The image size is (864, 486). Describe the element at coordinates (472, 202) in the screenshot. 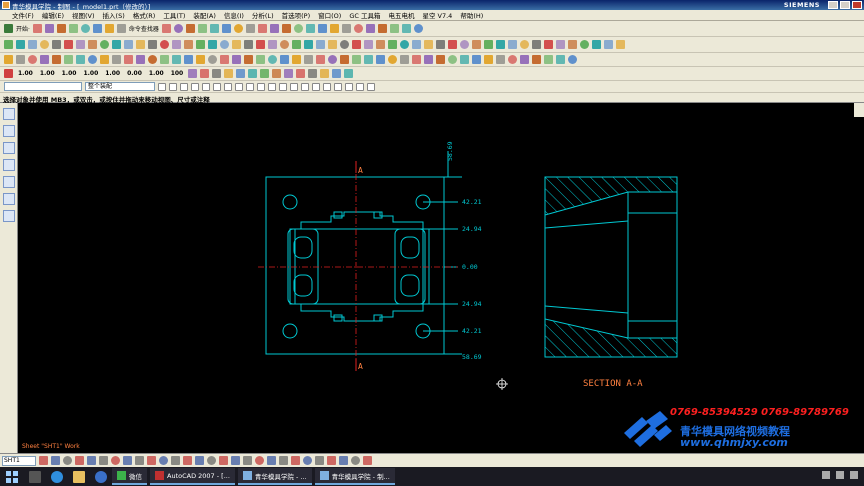

I see `dim-42-21-top: 42.21` at that location.